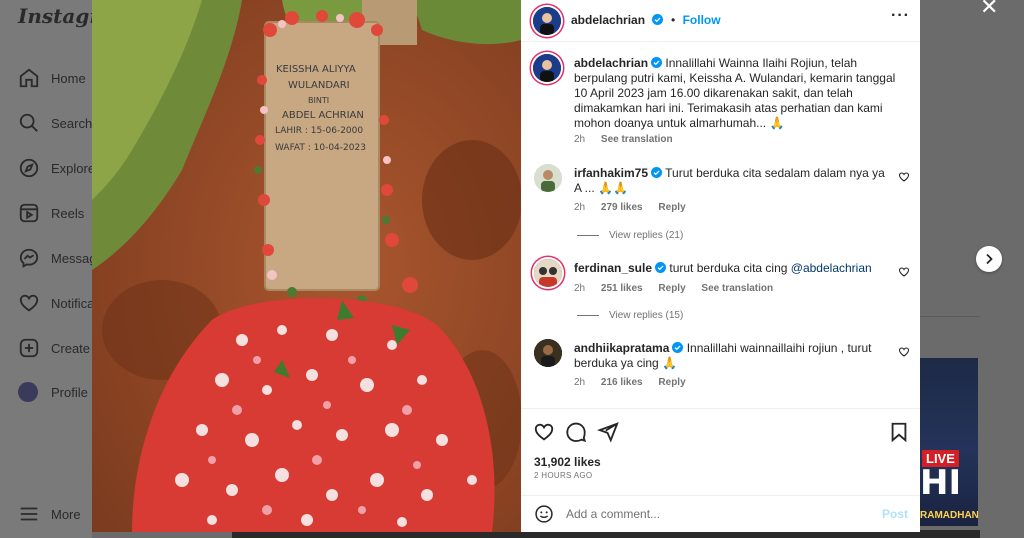 The height and width of the screenshot is (538, 1024). Describe the element at coordinates (621, 348) in the screenshot. I see `comment-3-username: andhiikapratama` at that location.